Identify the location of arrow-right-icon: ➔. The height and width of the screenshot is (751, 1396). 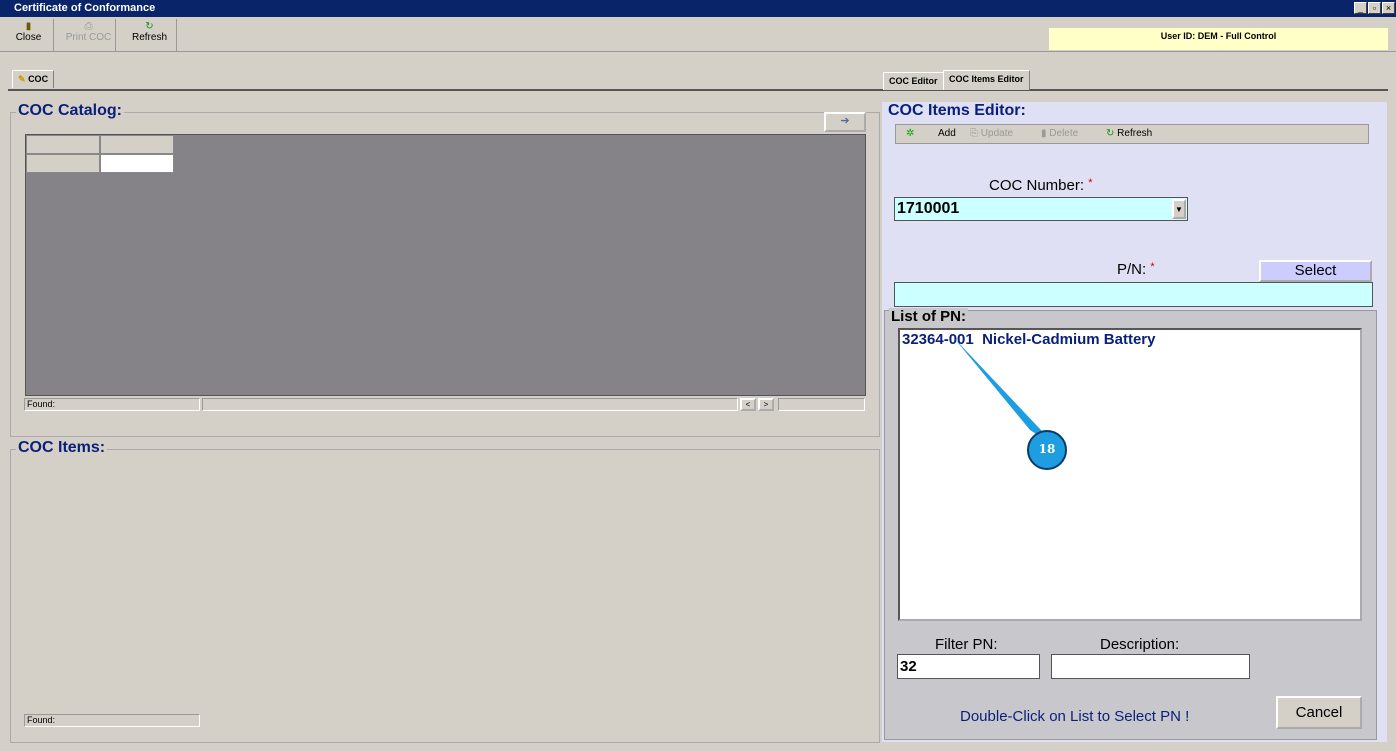
(845, 121).